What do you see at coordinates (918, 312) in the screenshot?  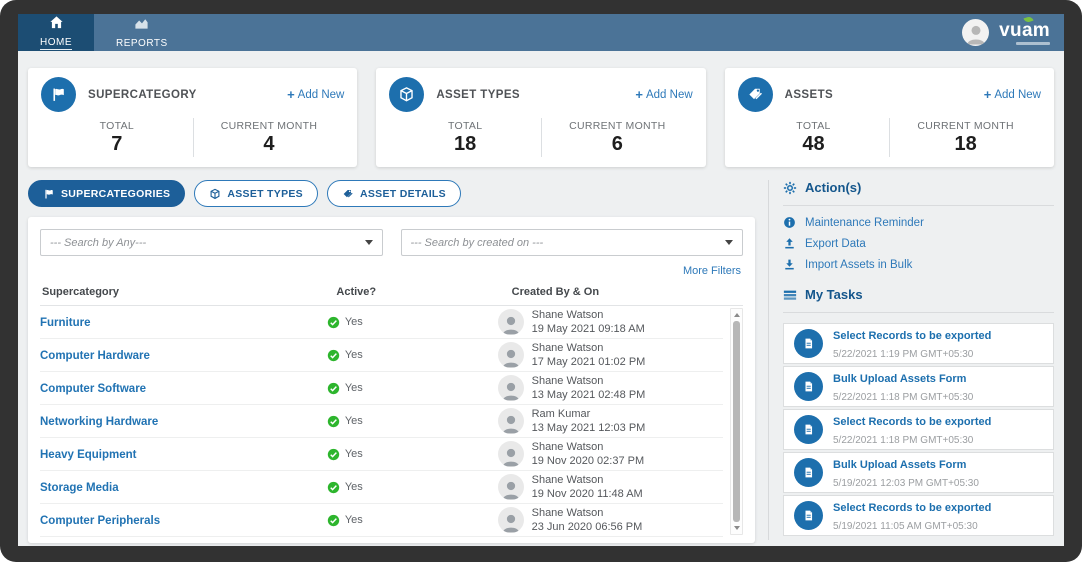 I see `divider` at bounding box center [918, 312].